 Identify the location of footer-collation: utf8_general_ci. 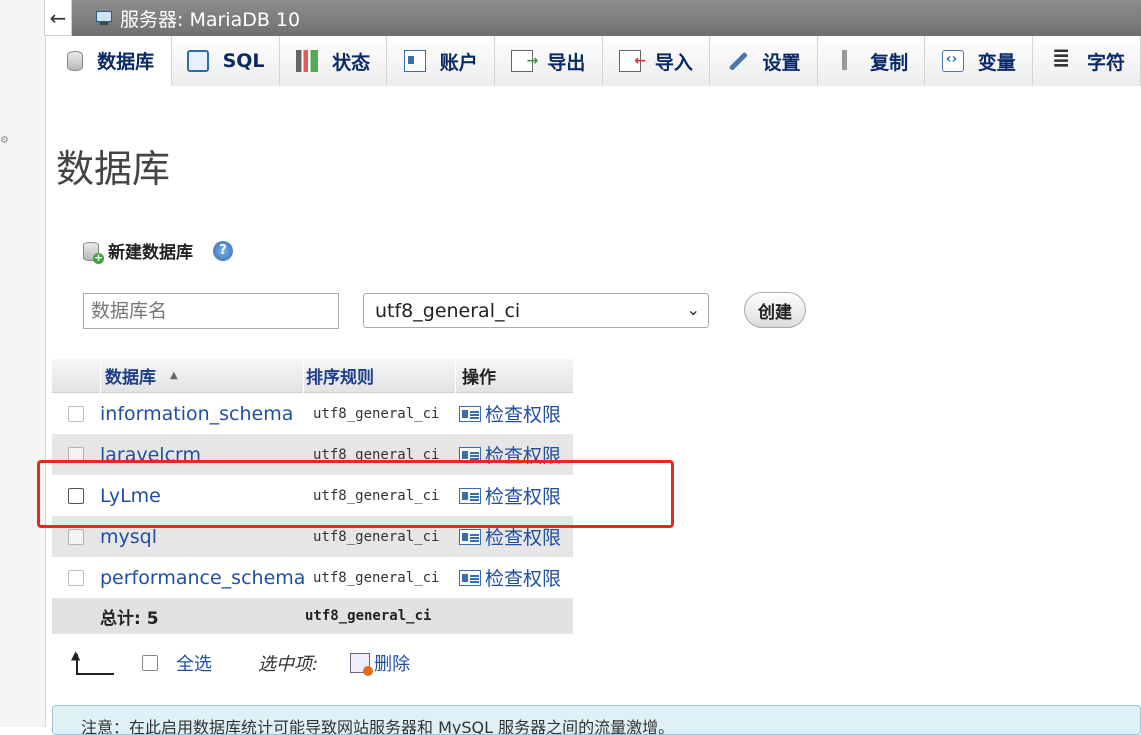
(368, 616).